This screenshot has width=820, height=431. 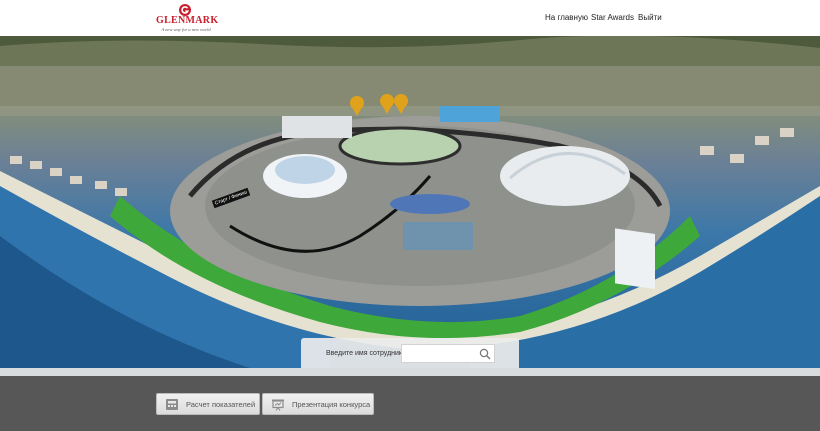 What do you see at coordinates (410, 372) in the screenshot?
I see `divider-strip` at bounding box center [410, 372].